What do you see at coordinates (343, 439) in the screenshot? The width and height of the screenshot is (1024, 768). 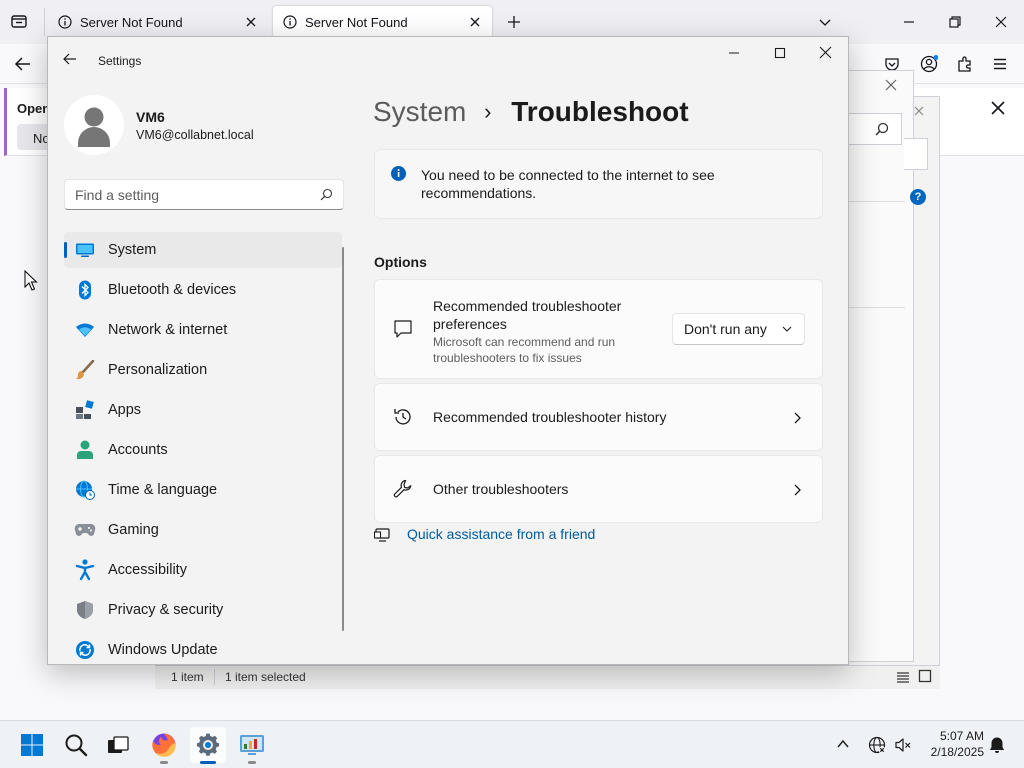 I see `sidebar-scrollbar` at bounding box center [343, 439].